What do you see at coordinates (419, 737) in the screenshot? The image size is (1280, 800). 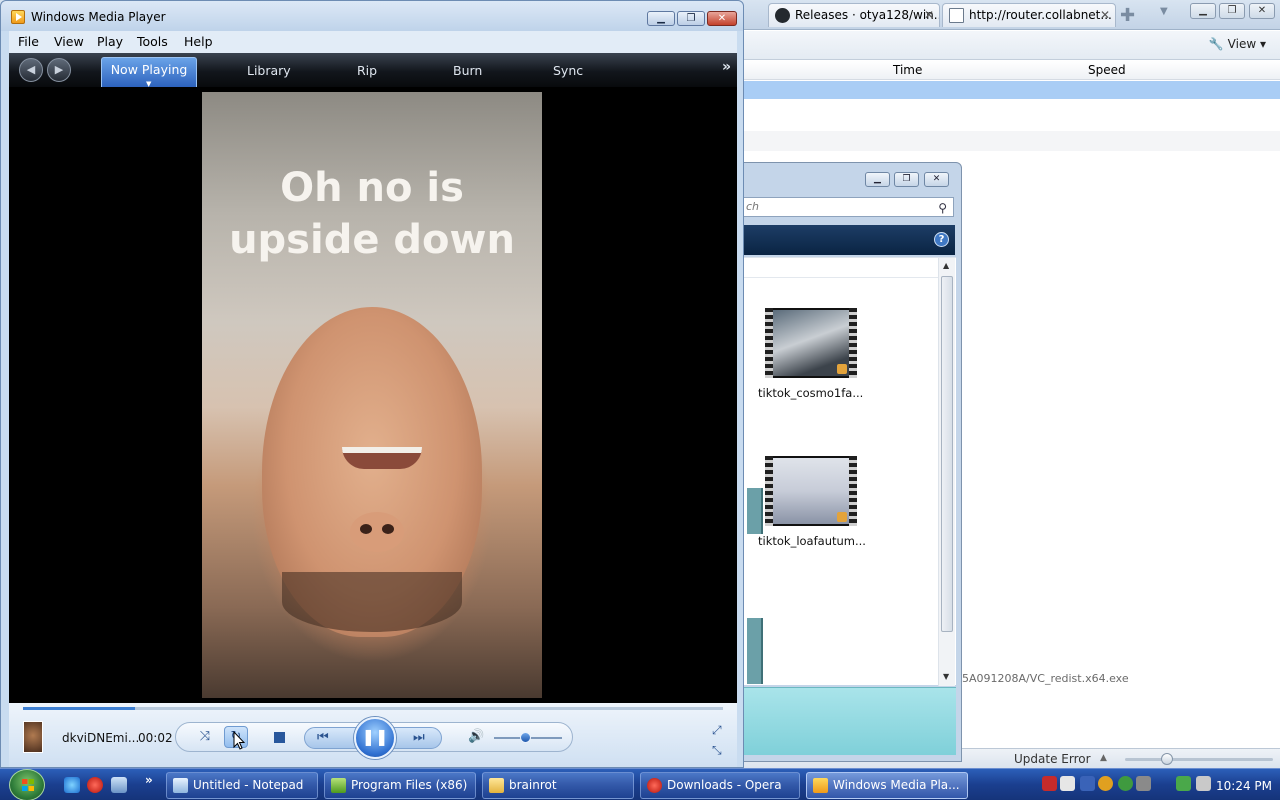 I see `next-icon: ⏭` at bounding box center [419, 737].